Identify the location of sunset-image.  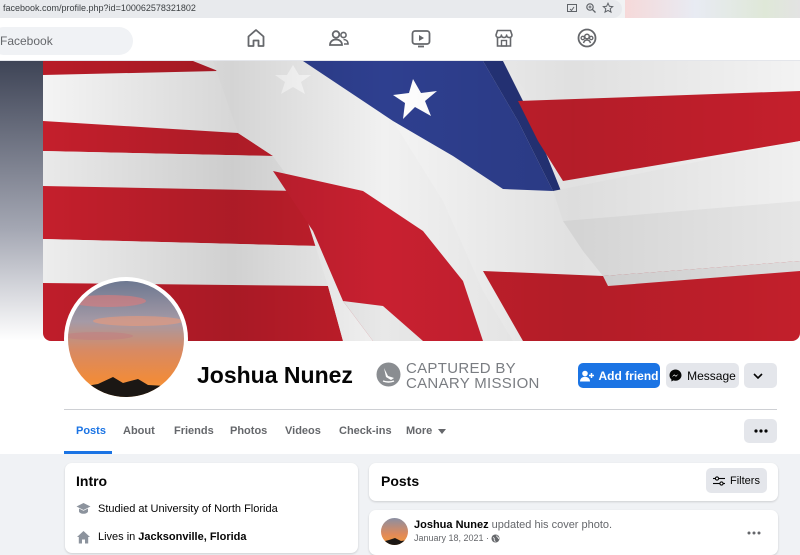
(126, 339).